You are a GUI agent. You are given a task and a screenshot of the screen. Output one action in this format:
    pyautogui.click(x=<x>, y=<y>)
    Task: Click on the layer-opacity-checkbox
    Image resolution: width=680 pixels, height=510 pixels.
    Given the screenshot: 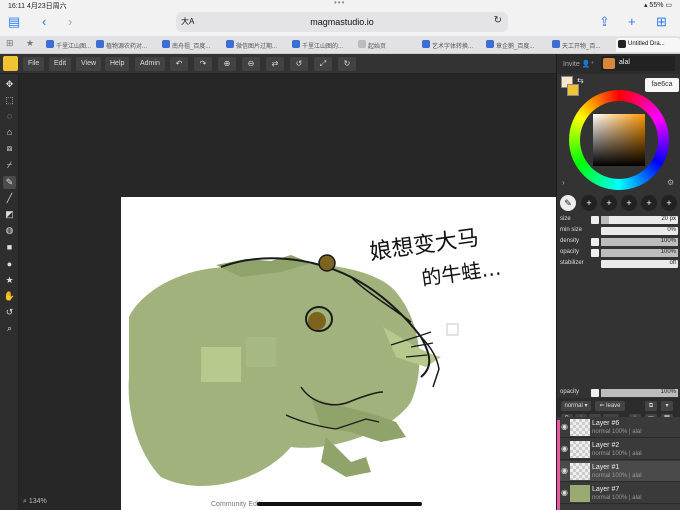 What is the action you would take?
    pyautogui.click(x=595, y=393)
    